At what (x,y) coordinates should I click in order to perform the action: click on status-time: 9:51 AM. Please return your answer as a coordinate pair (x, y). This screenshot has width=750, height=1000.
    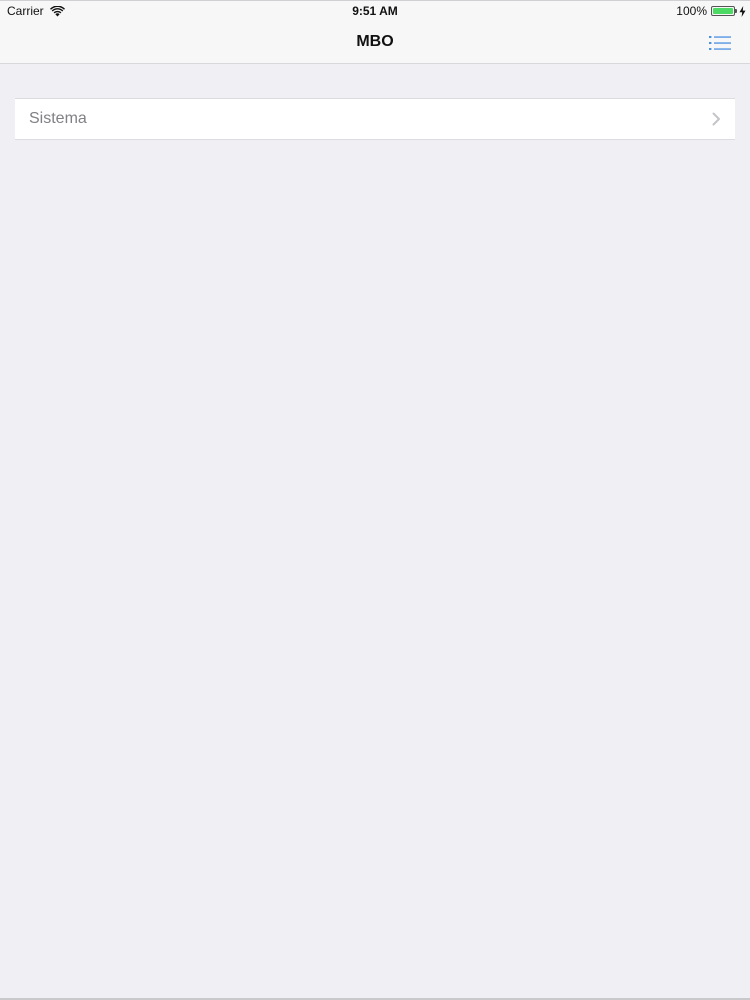
    Looking at the image, I should click on (375, 11).